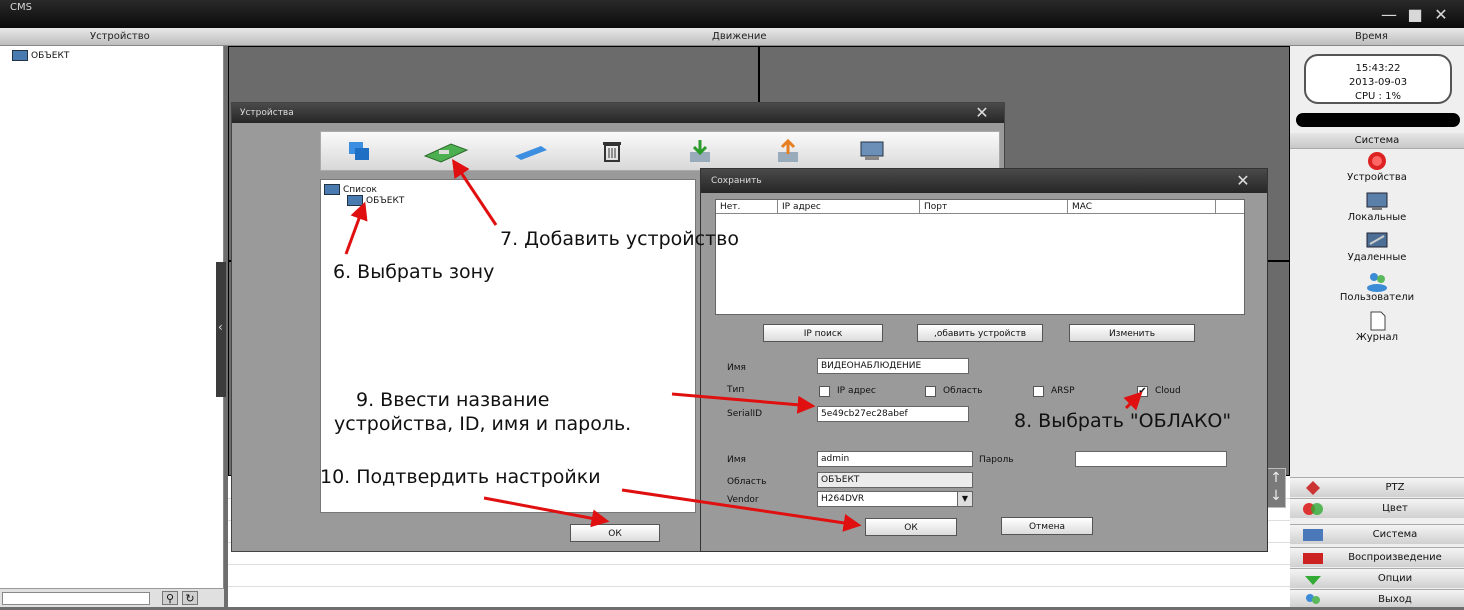 The height and width of the screenshot is (610, 1464). What do you see at coordinates (994, 207) in the screenshot?
I see `column-header: Порт` at bounding box center [994, 207].